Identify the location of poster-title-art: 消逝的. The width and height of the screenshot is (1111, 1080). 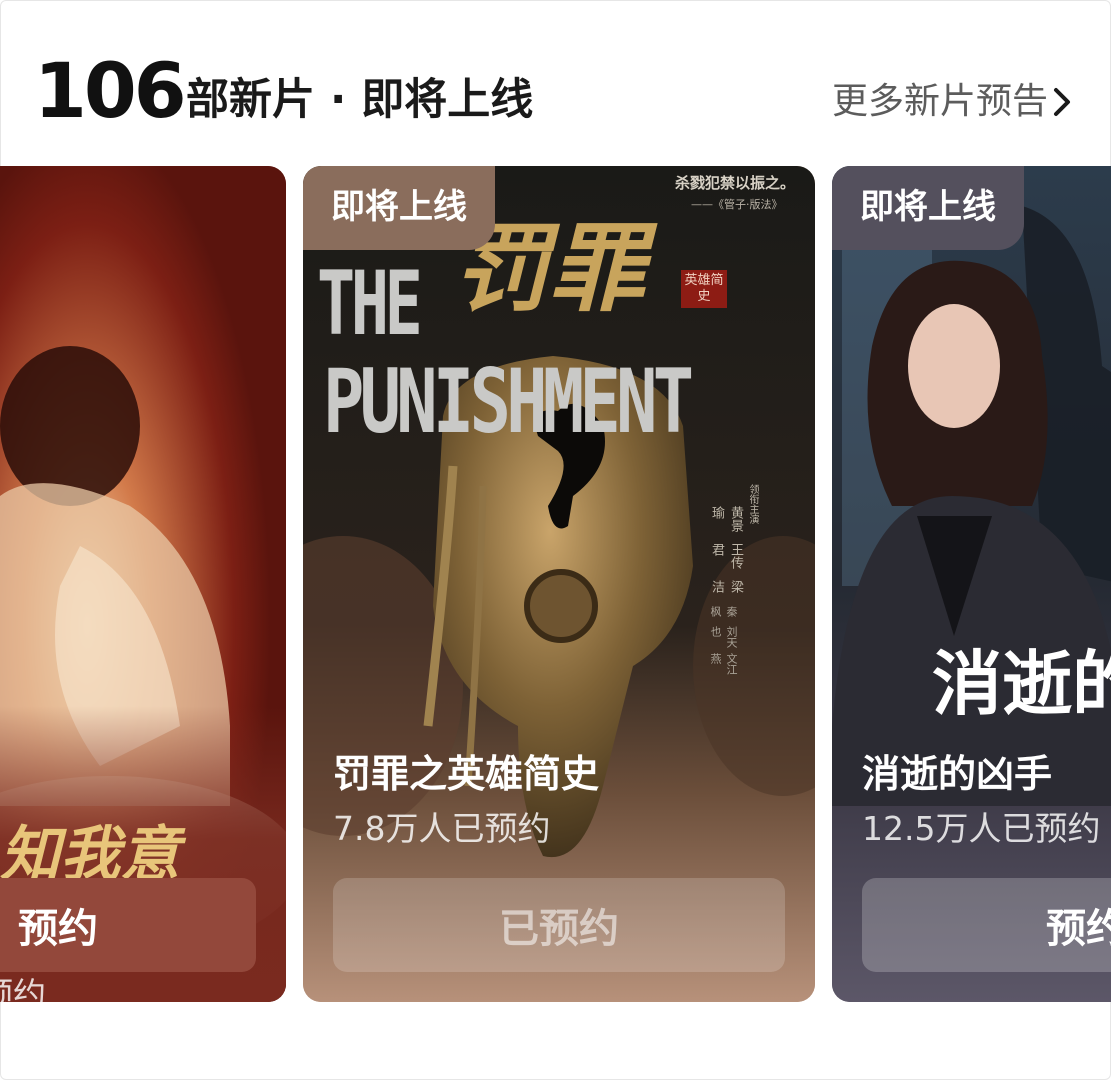
(1021, 683).